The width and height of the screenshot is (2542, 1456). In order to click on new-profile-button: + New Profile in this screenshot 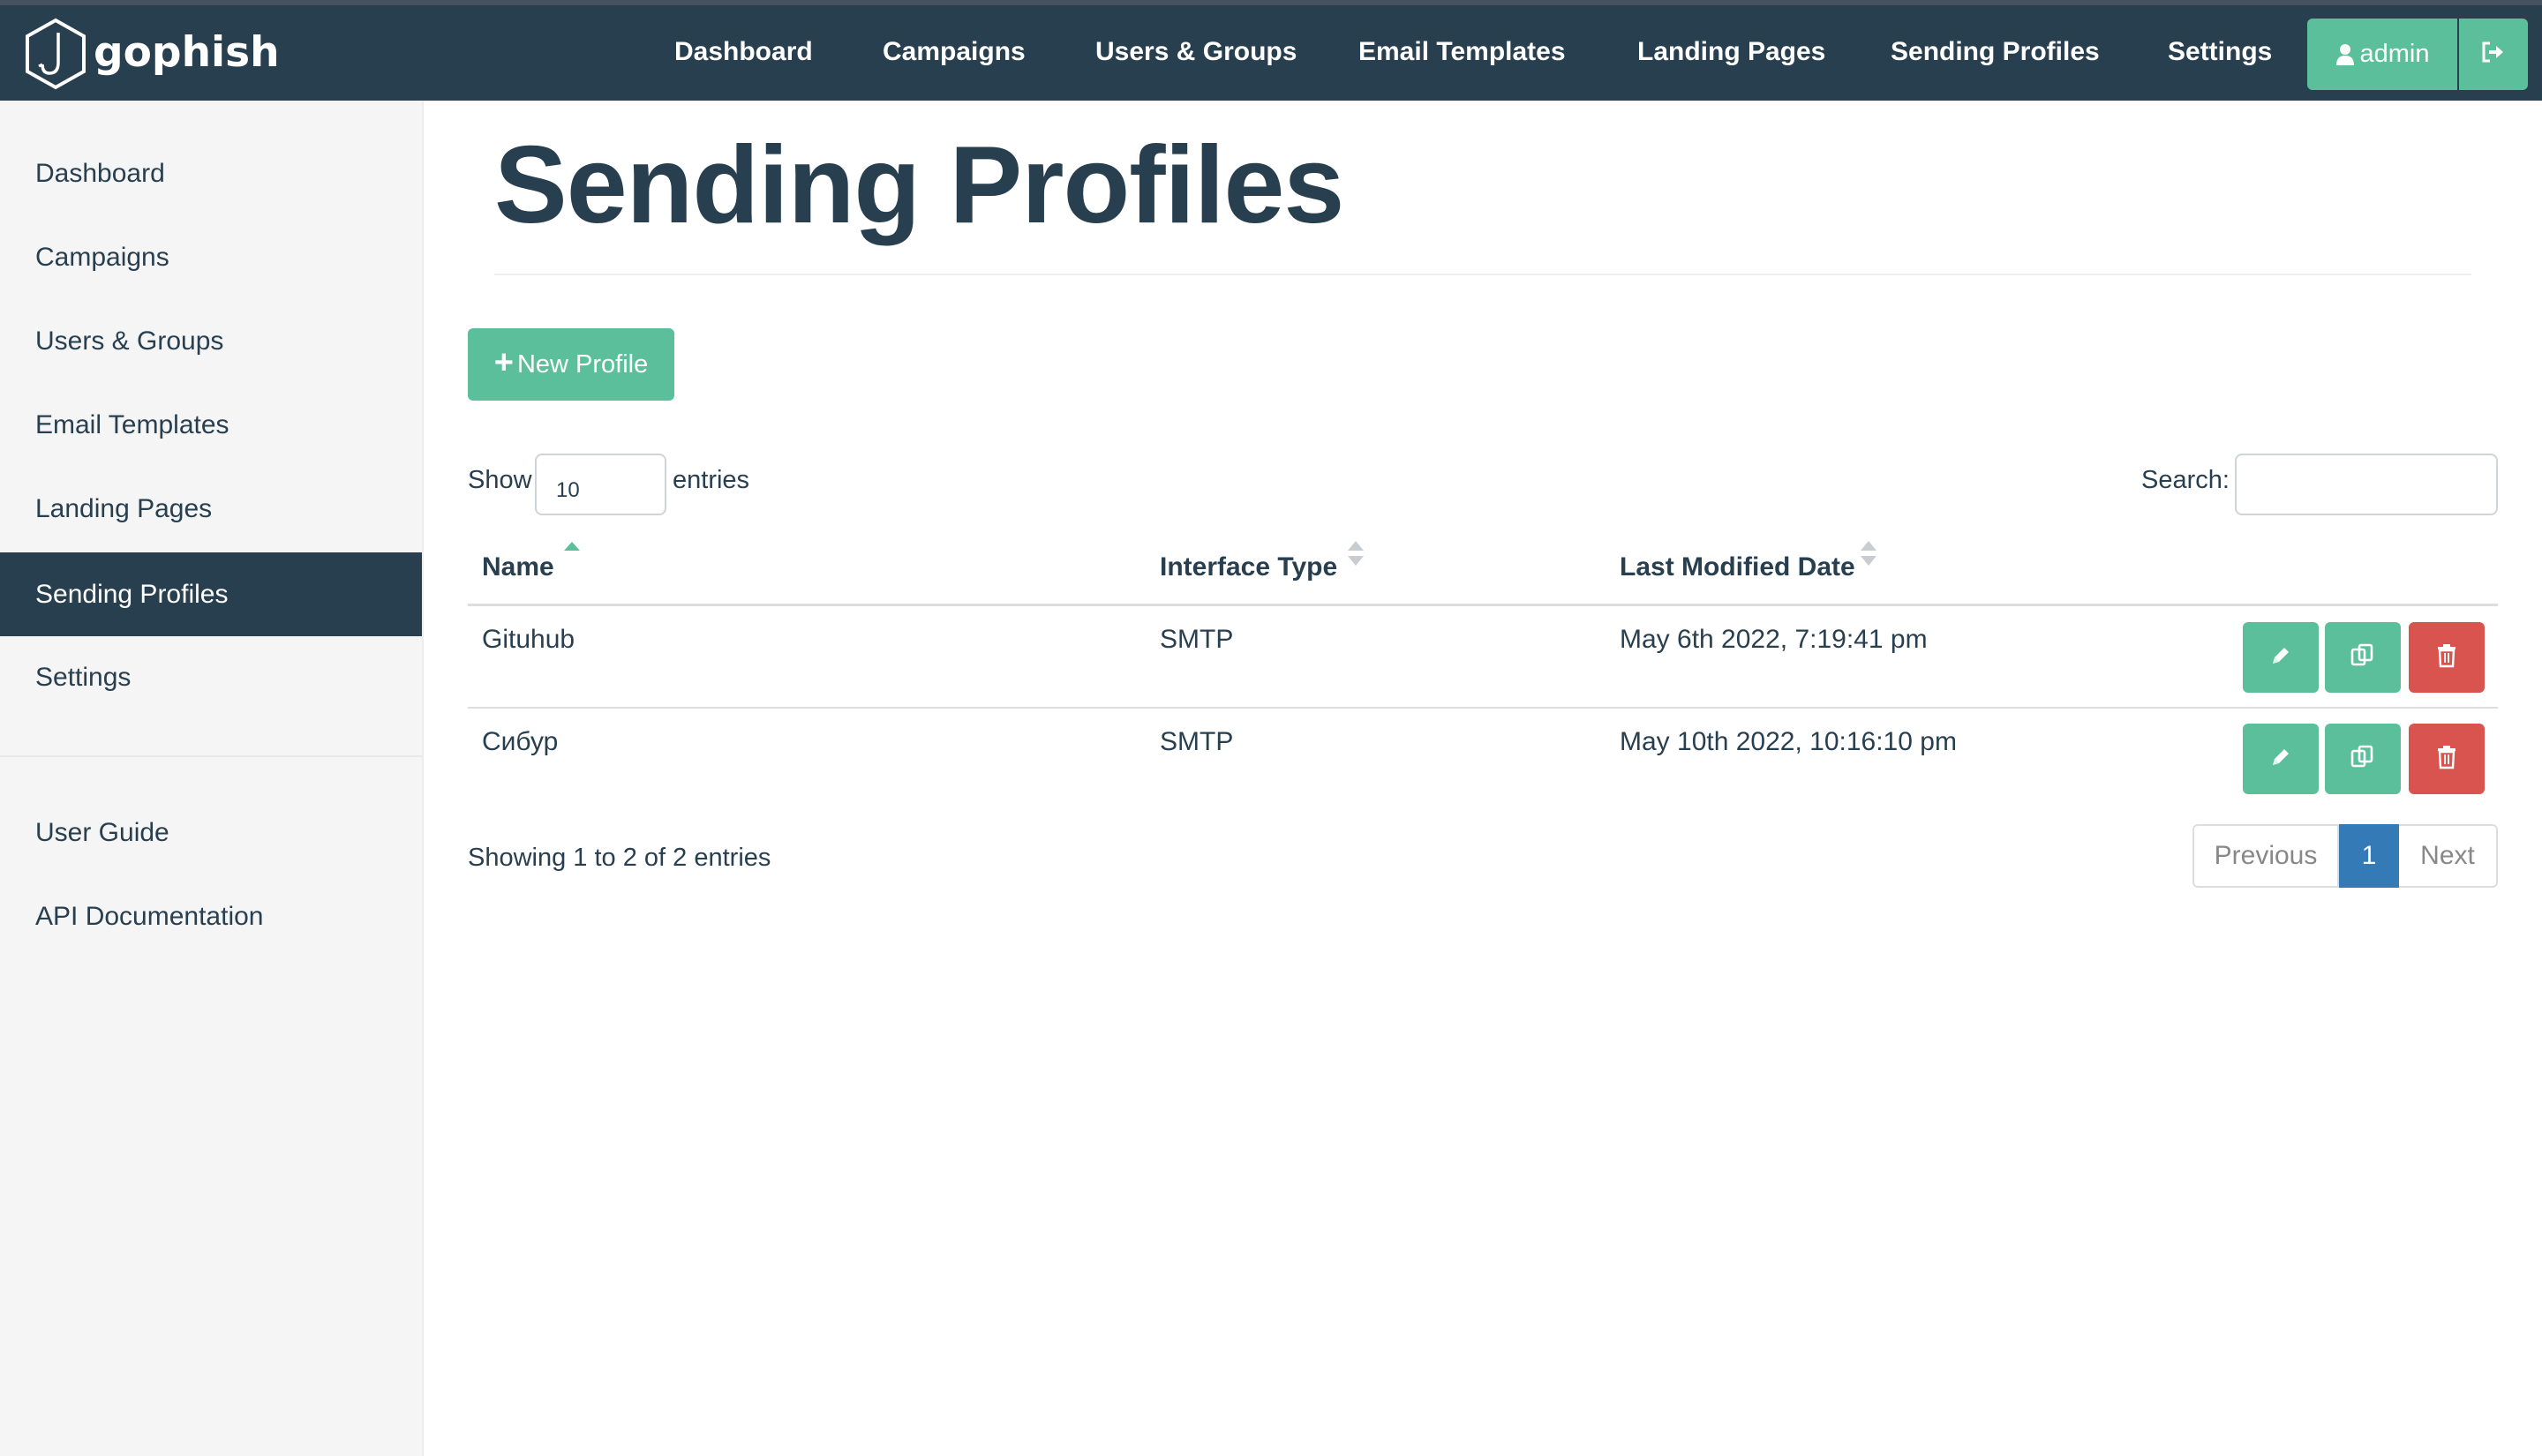, I will do `click(571, 364)`.